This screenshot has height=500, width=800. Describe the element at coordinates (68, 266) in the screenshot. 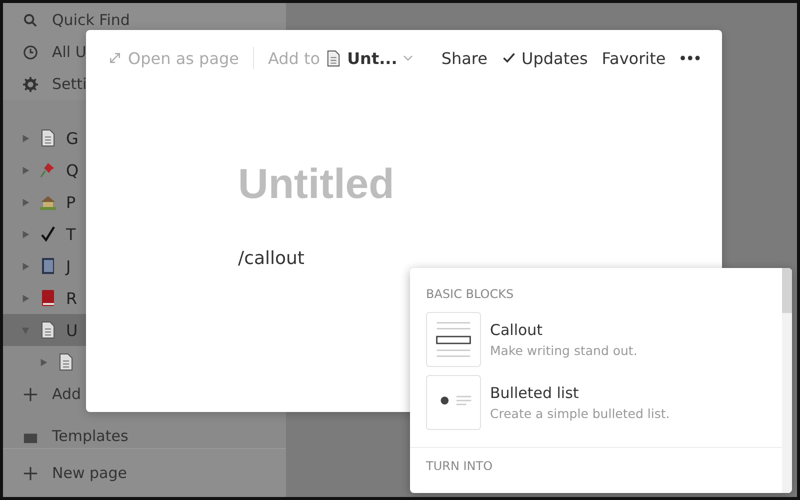

I see `page-title: J` at that location.